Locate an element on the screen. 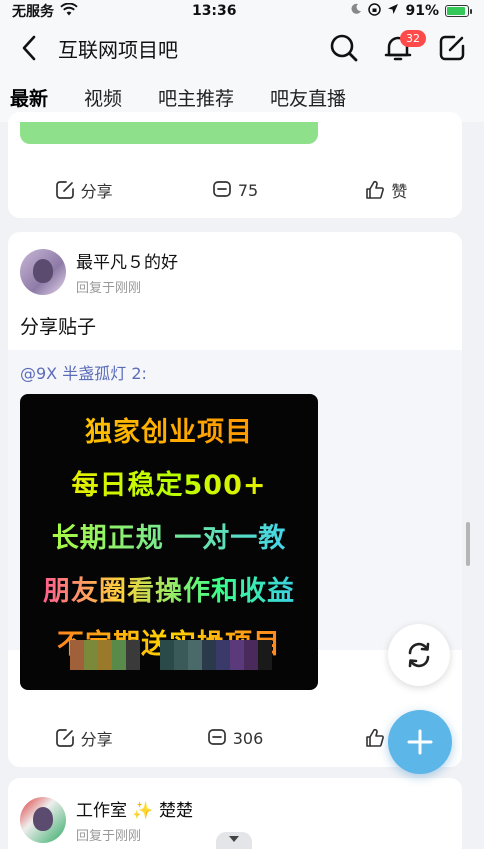 This screenshot has width=484, height=849. post-text: 分享贴子 is located at coordinates (58, 327).